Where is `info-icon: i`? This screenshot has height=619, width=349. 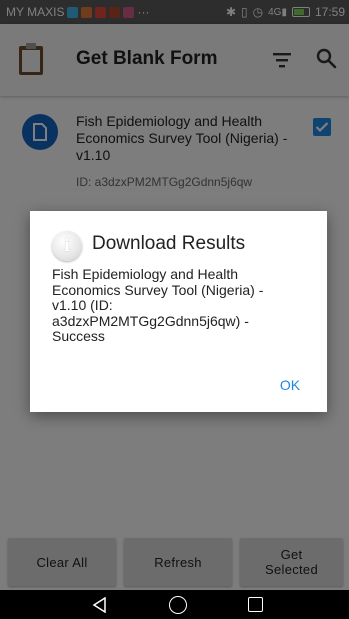 info-icon: i is located at coordinates (67, 246).